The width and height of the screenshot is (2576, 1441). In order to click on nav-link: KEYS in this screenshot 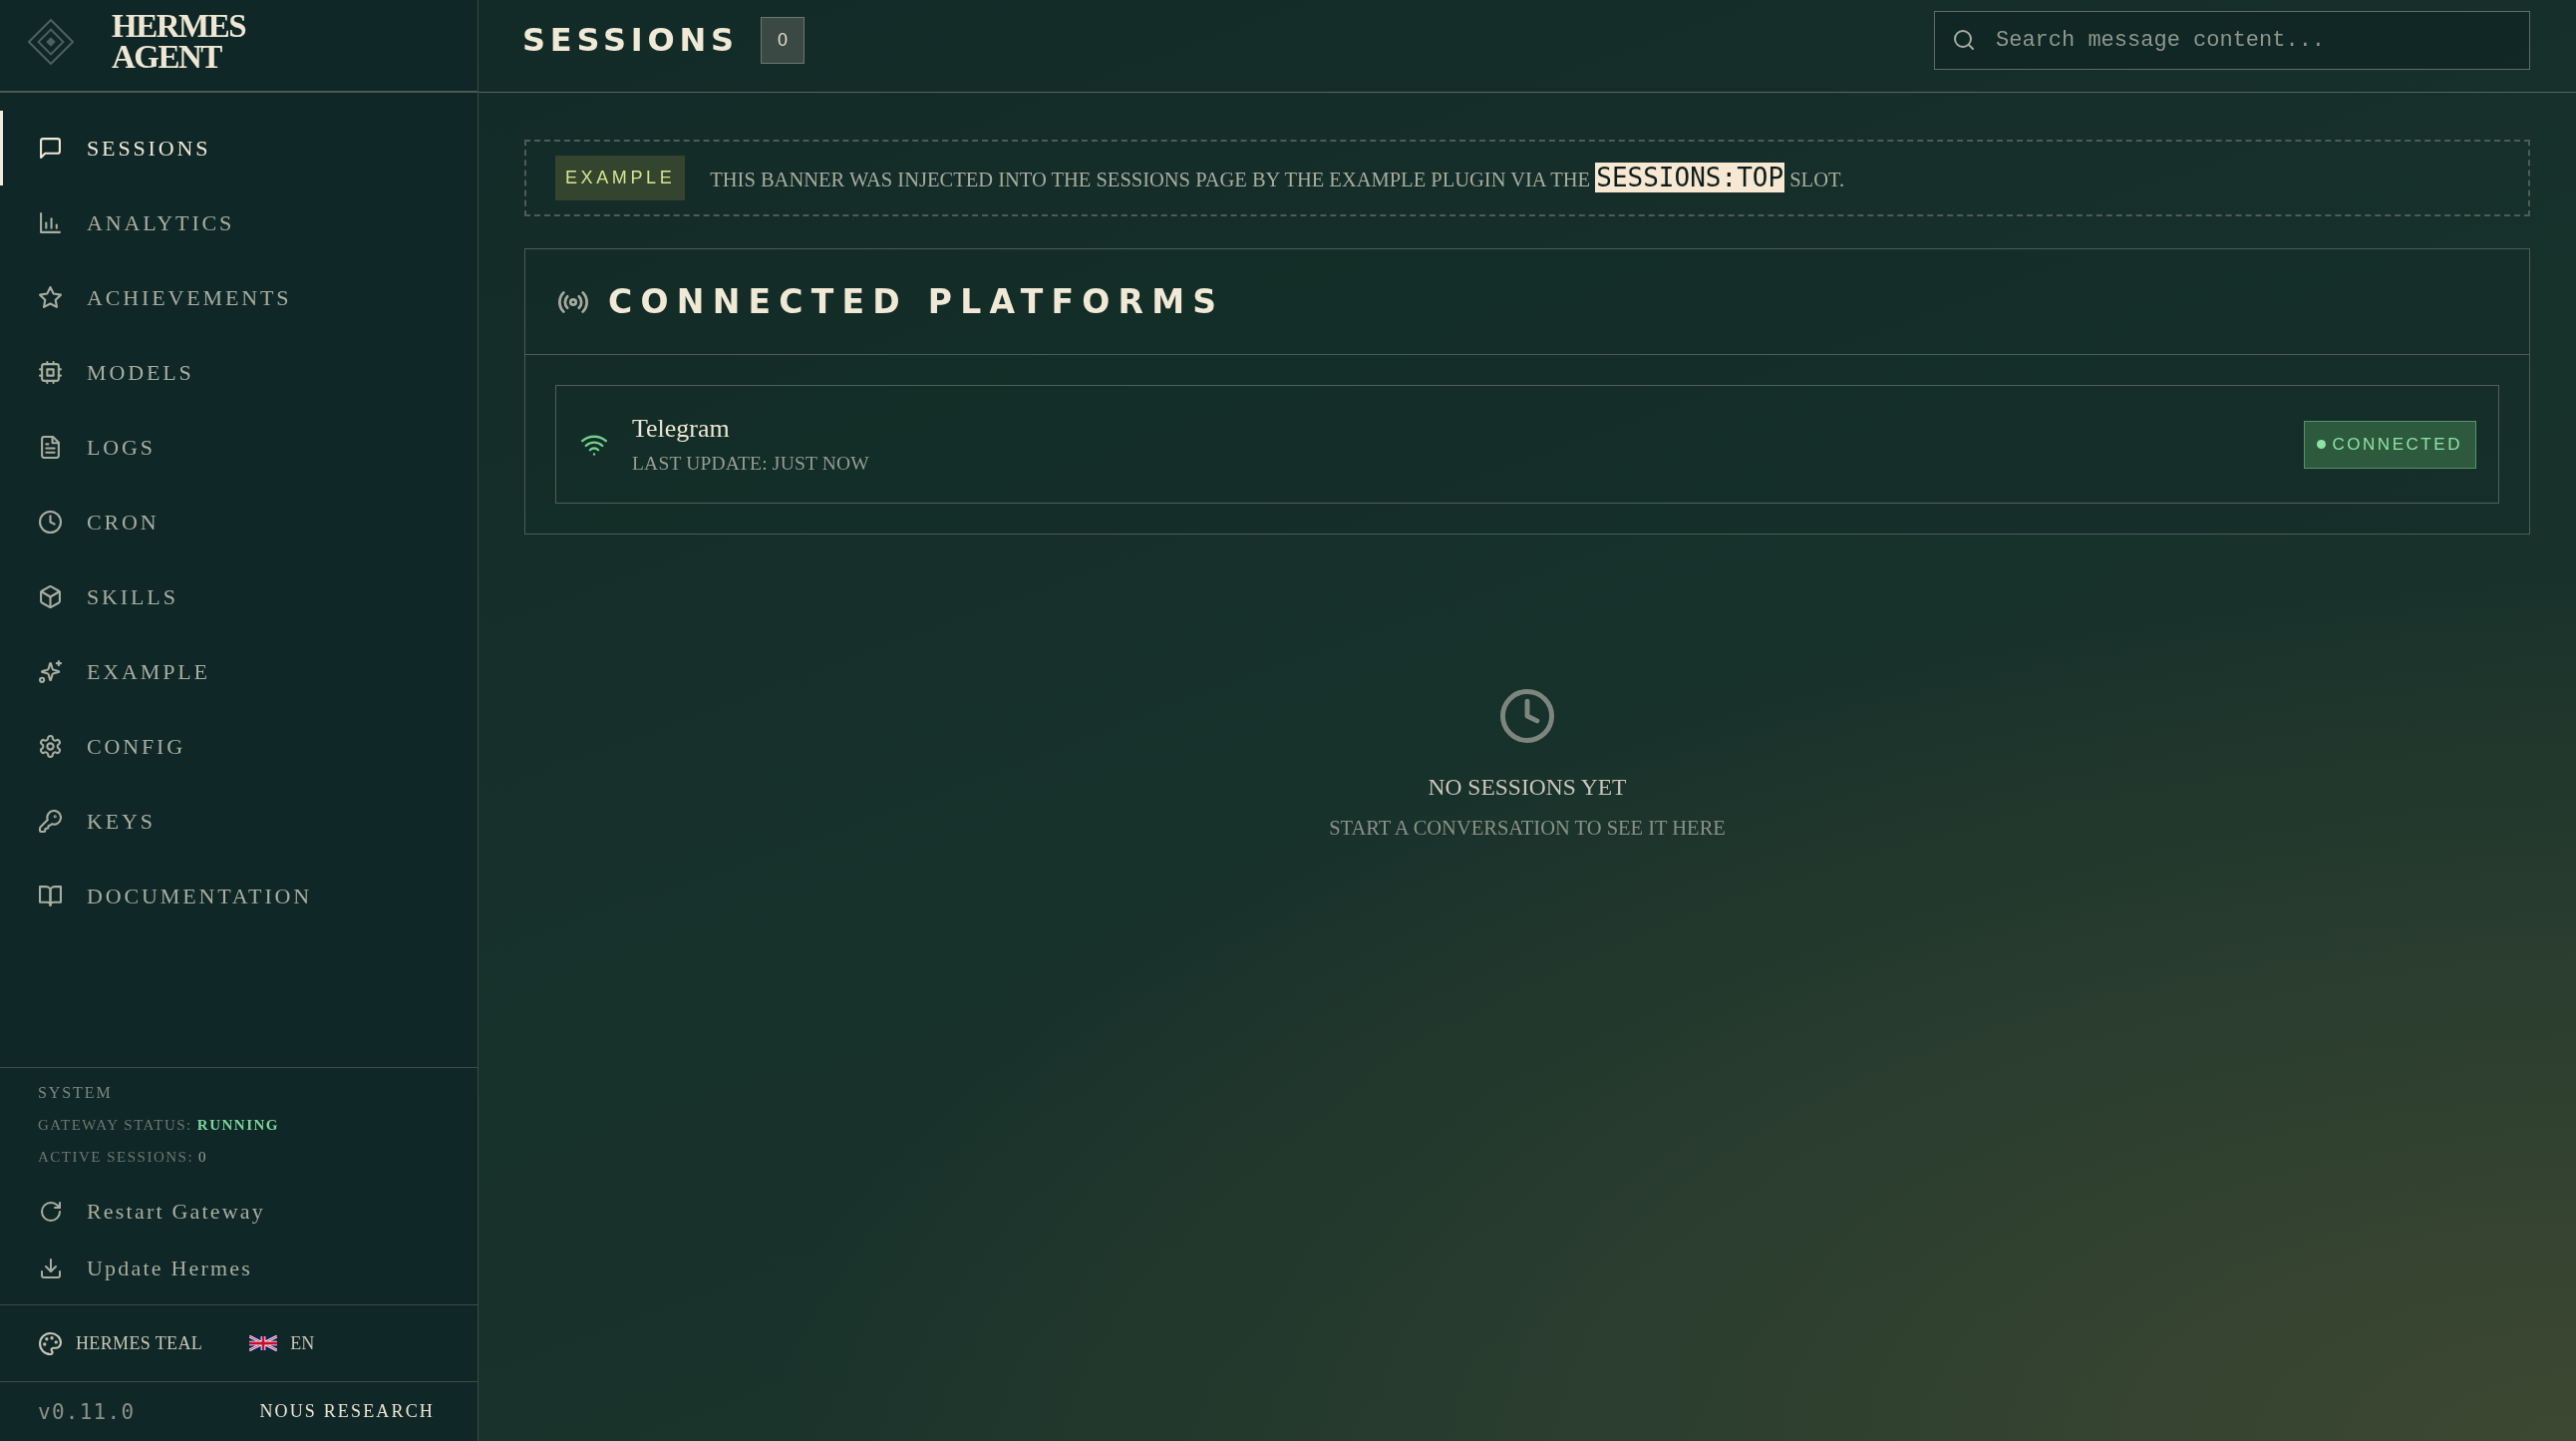, I will do `click(239, 821)`.